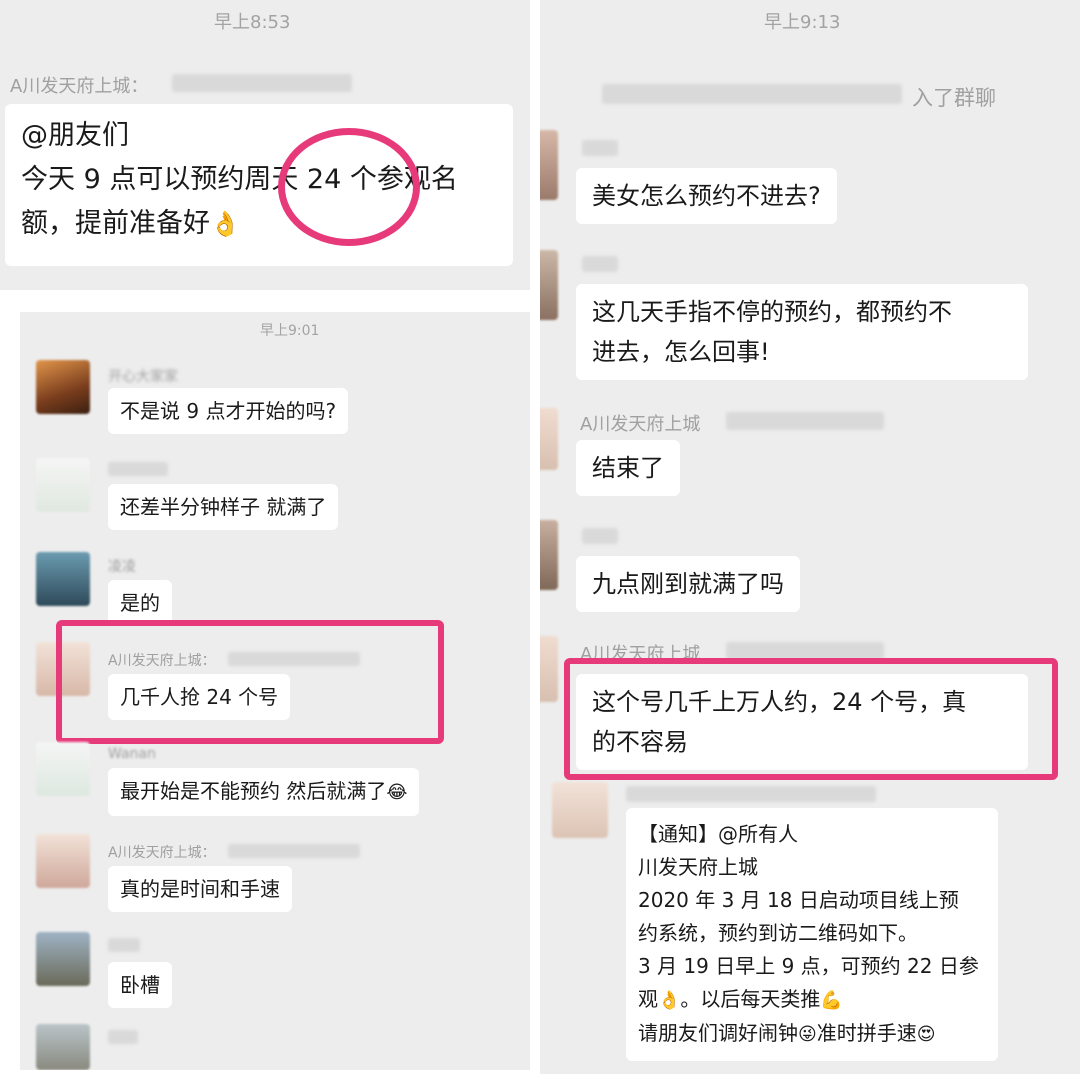 The image size is (1080, 1074). I want to click on notice-line: 请朋友们调好闹钟😜准时拼手速😍, so click(812, 1034).